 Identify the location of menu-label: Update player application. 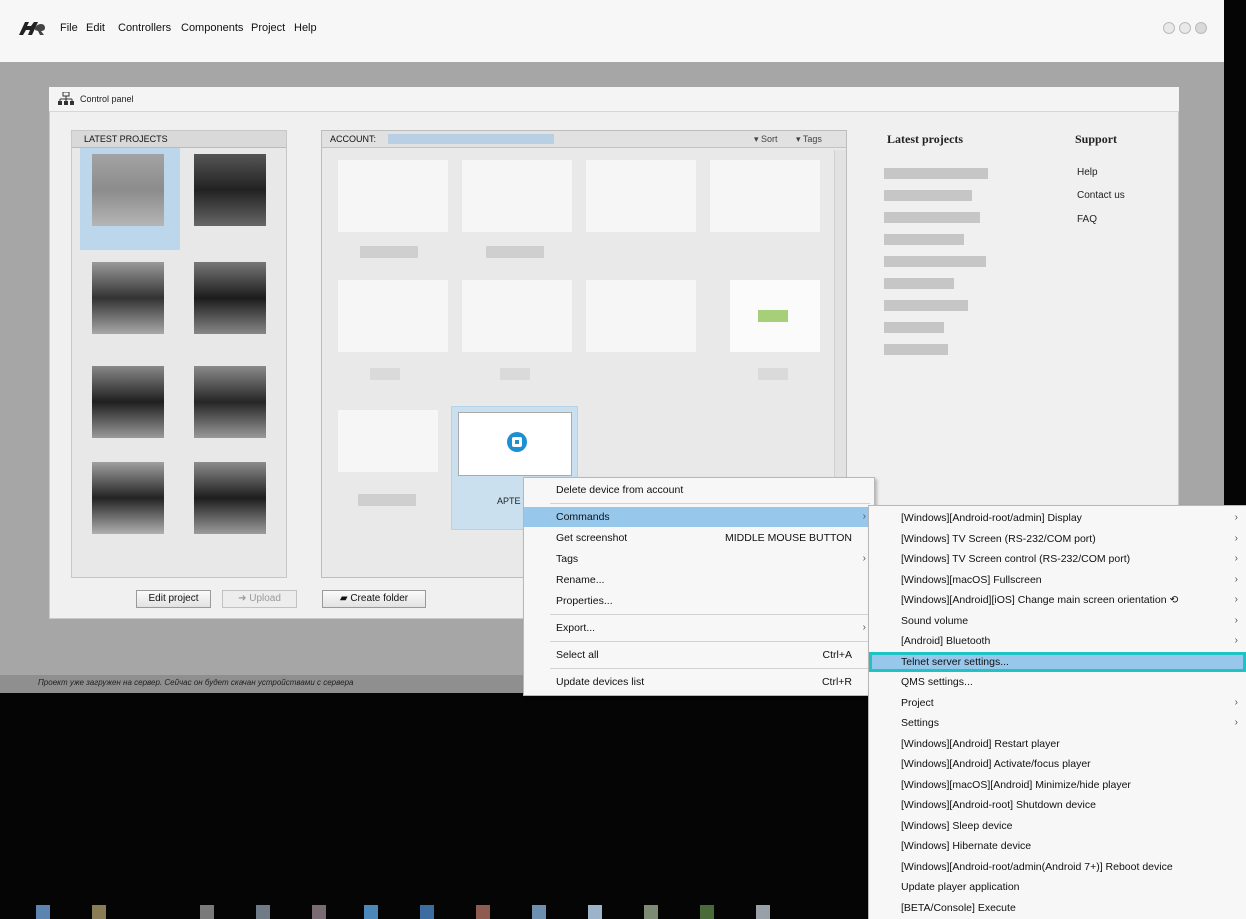
(960, 887).